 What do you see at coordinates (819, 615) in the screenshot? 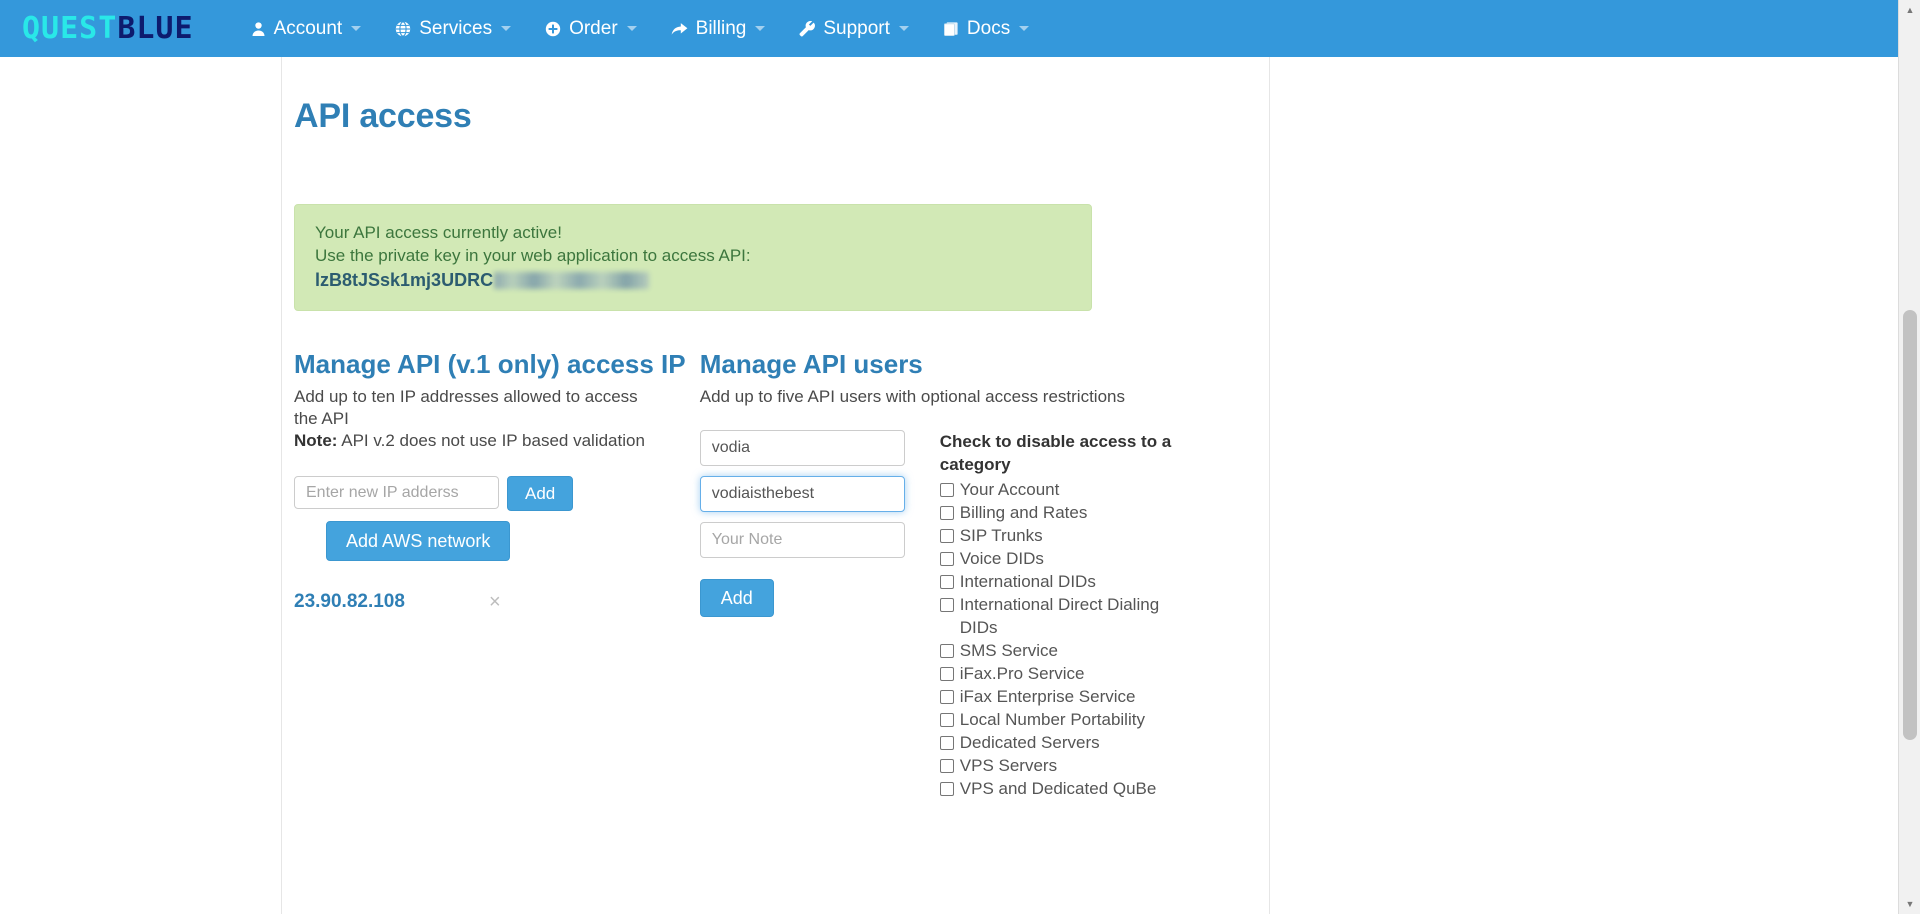
I see `users-fields: Add` at bounding box center [819, 615].